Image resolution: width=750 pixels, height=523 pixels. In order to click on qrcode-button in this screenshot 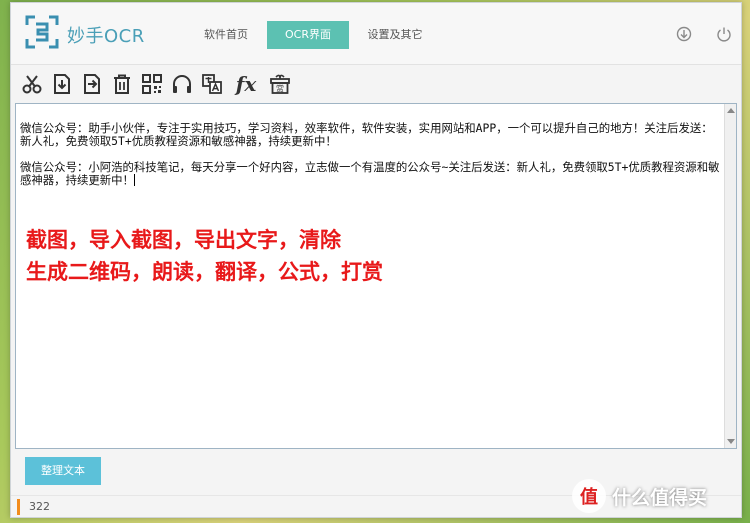, I will do `click(152, 84)`.